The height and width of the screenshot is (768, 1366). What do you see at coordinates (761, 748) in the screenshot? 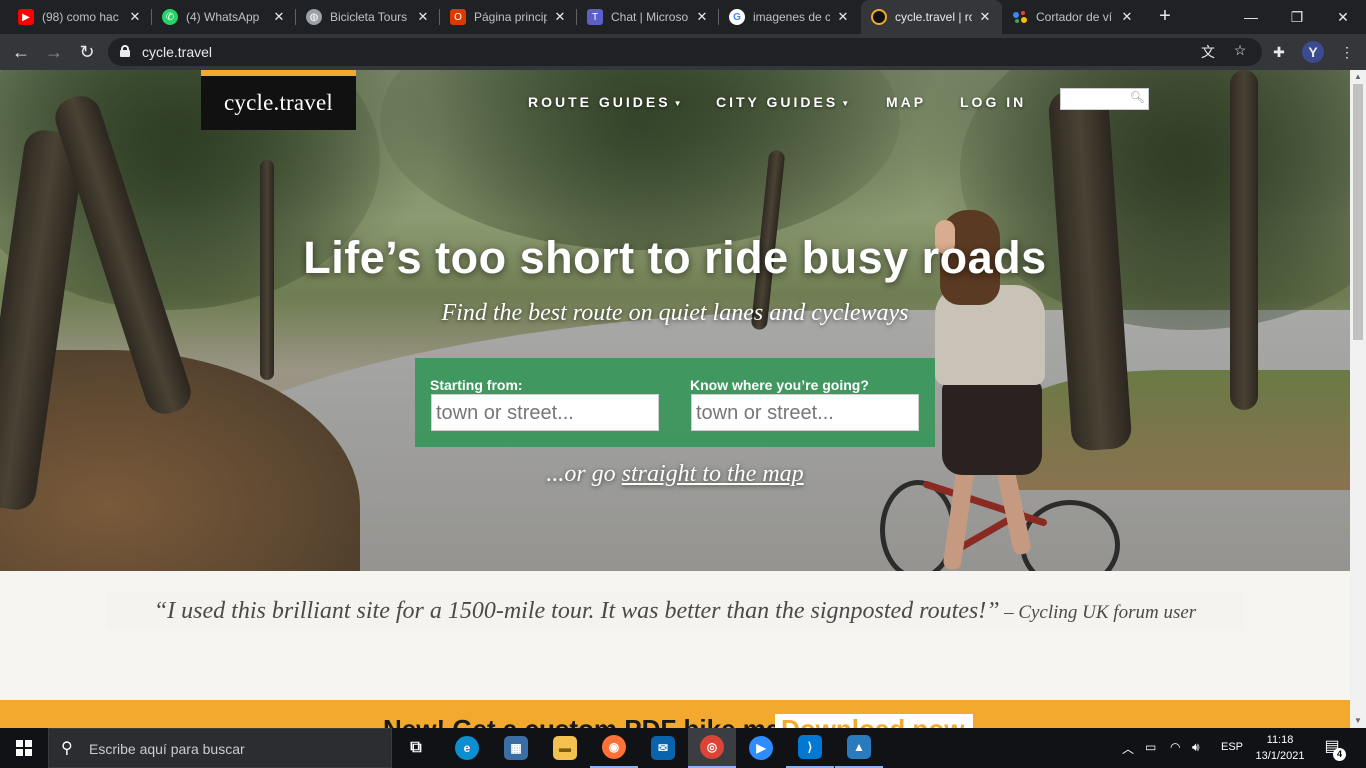
I see `taskbar-zoom: ▶` at bounding box center [761, 748].